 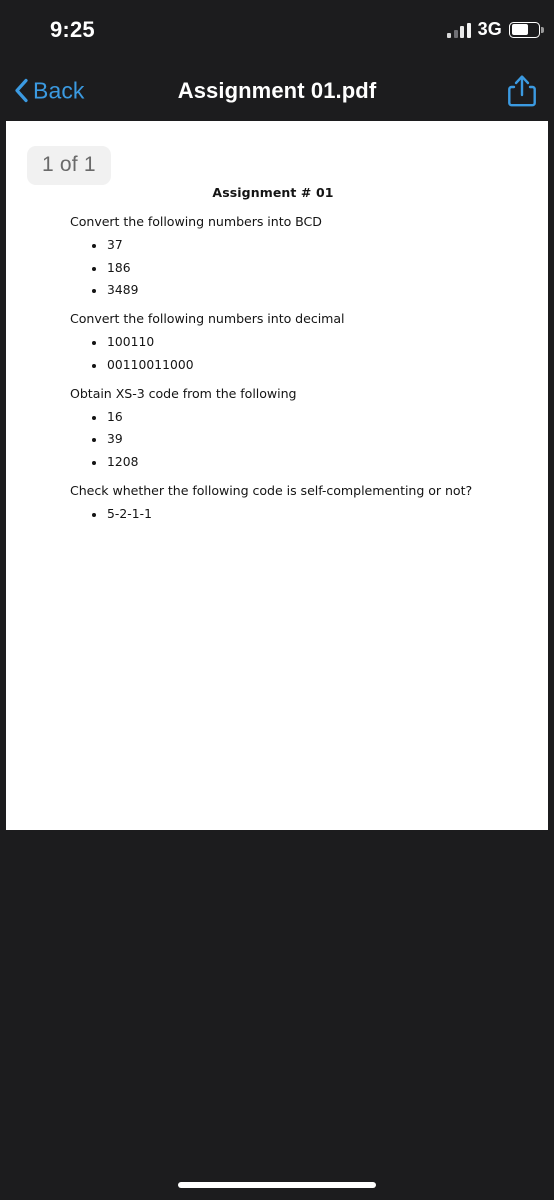 What do you see at coordinates (59, 90) in the screenshot?
I see `back-button-label: Back` at bounding box center [59, 90].